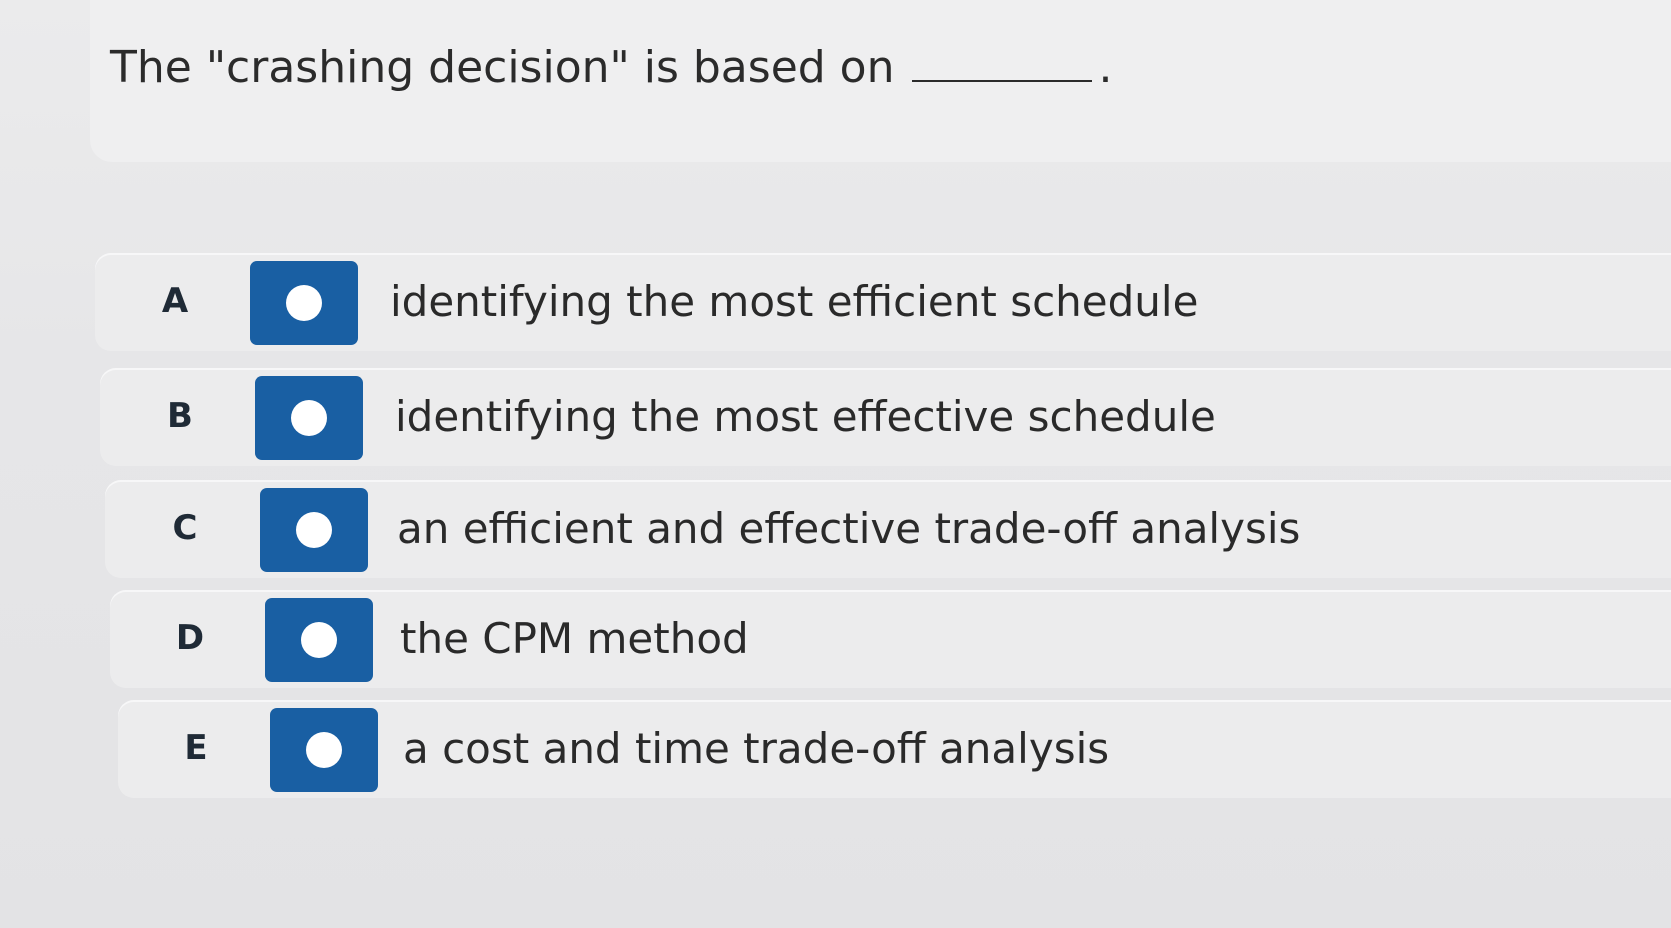 The width and height of the screenshot is (1671, 928). What do you see at coordinates (196, 748) in the screenshot?
I see `option-letter: E` at bounding box center [196, 748].